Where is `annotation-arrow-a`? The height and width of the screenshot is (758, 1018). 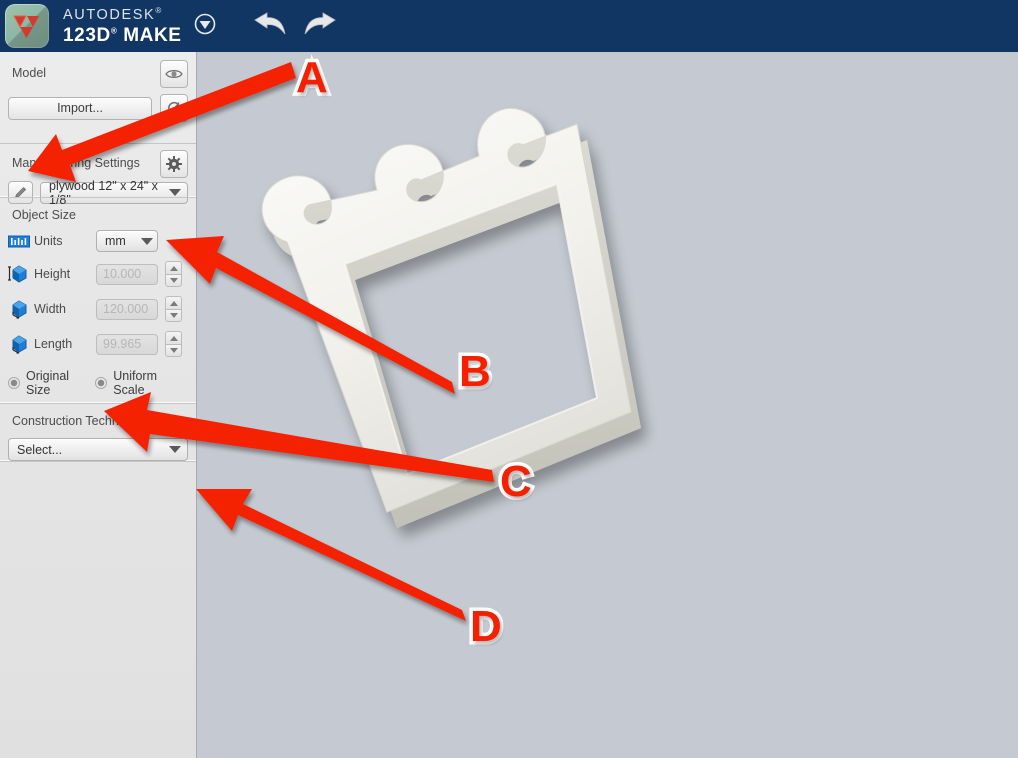 annotation-arrow-a is located at coordinates (162, 122).